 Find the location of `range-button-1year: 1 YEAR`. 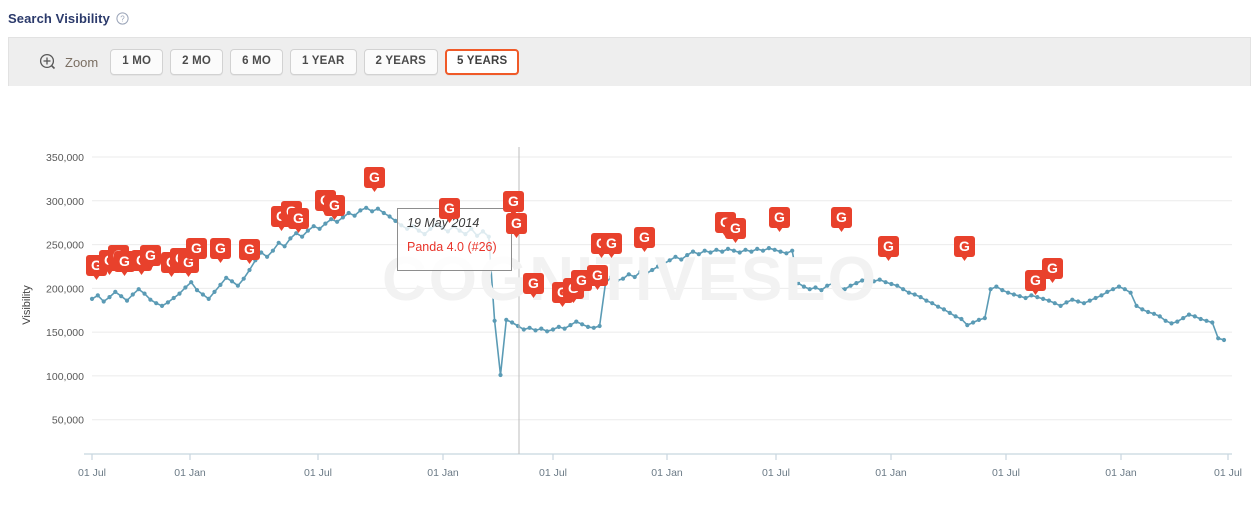

range-button-1year: 1 YEAR is located at coordinates (323, 62).